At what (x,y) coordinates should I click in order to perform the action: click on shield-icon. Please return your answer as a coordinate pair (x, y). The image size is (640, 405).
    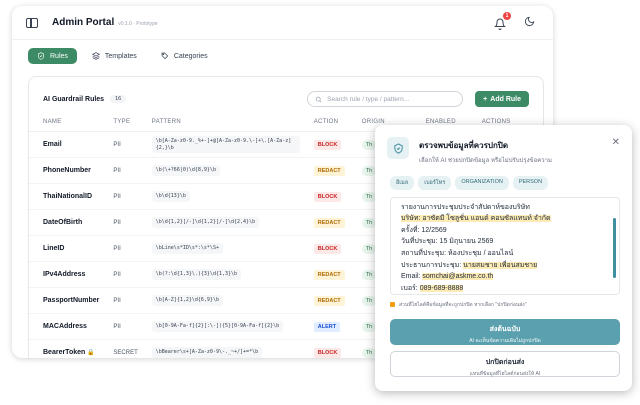
    Looking at the image, I should click on (41, 56).